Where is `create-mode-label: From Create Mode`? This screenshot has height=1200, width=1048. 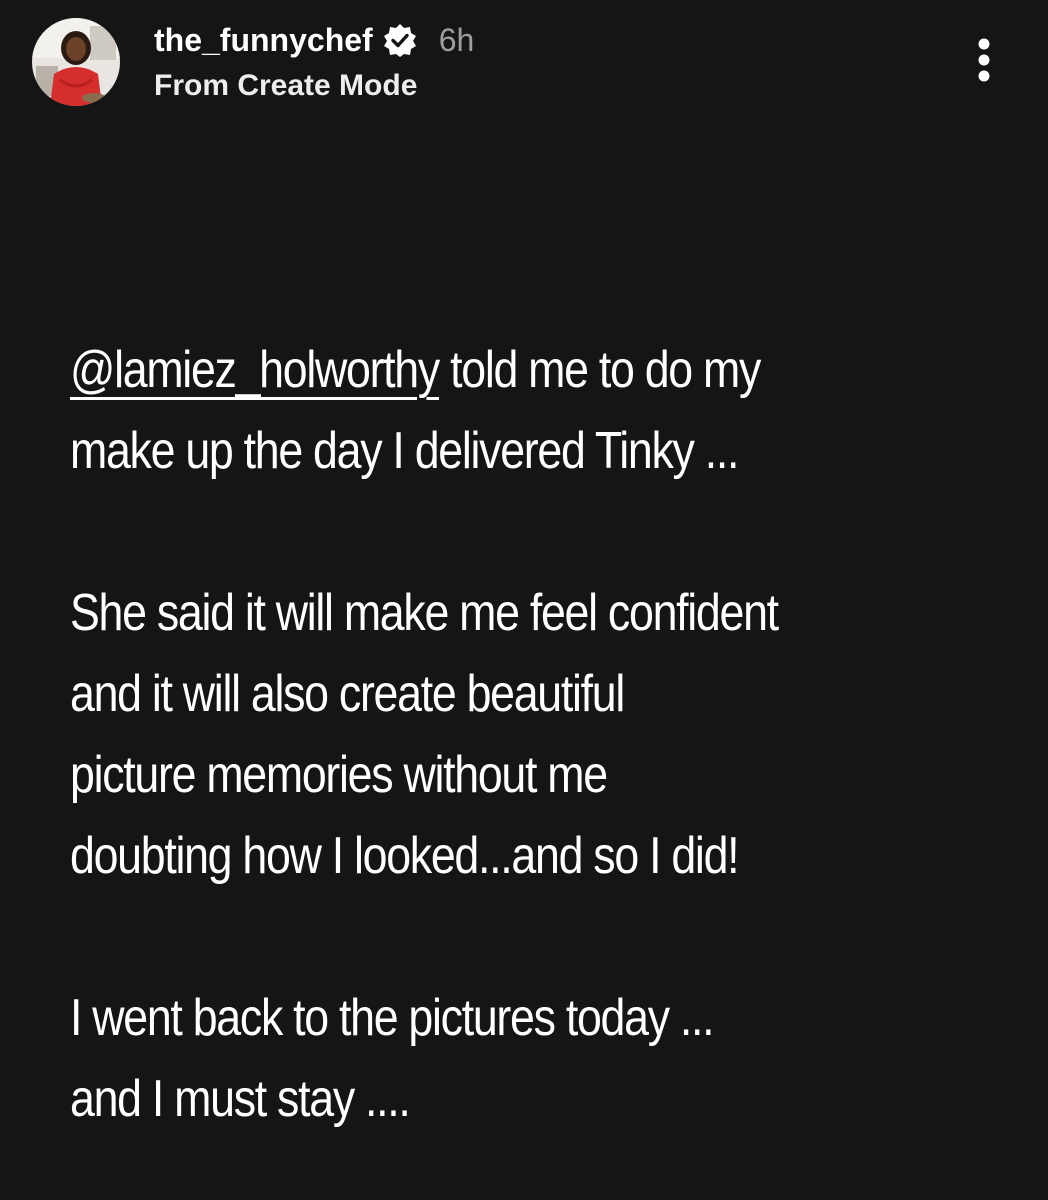 create-mode-label: From Create Mode is located at coordinates (285, 86).